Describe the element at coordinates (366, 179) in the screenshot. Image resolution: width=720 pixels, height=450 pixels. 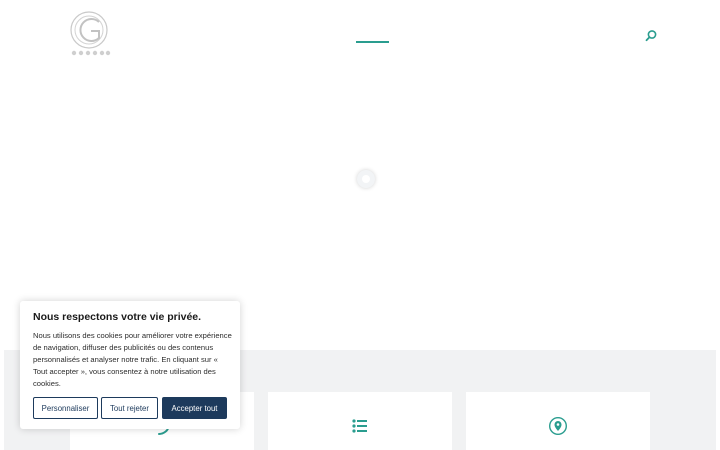
I see `loading-spinner` at that location.